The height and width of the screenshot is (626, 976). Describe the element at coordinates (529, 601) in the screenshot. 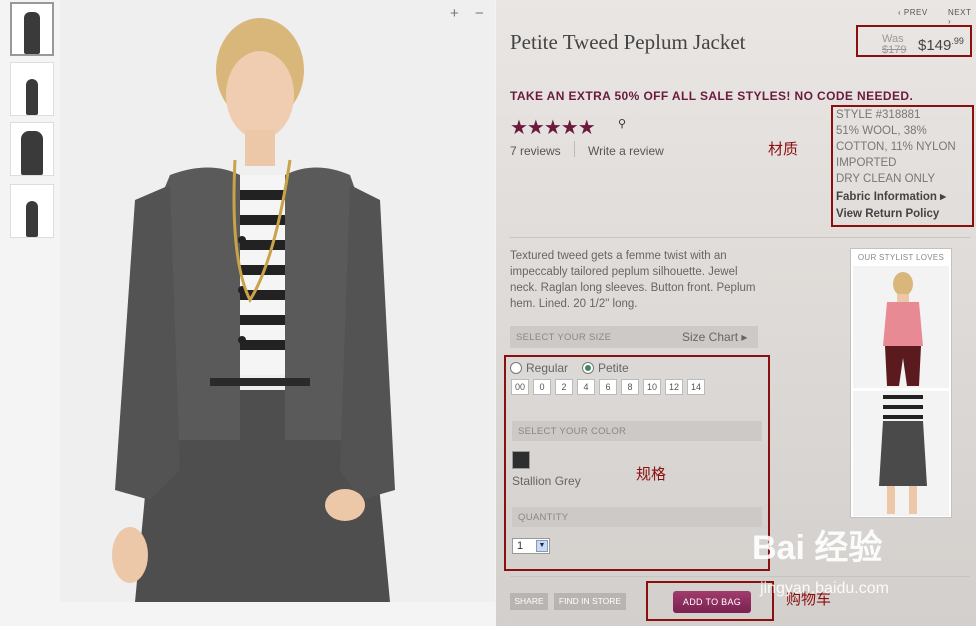

I see `share-button: SHARE` at that location.